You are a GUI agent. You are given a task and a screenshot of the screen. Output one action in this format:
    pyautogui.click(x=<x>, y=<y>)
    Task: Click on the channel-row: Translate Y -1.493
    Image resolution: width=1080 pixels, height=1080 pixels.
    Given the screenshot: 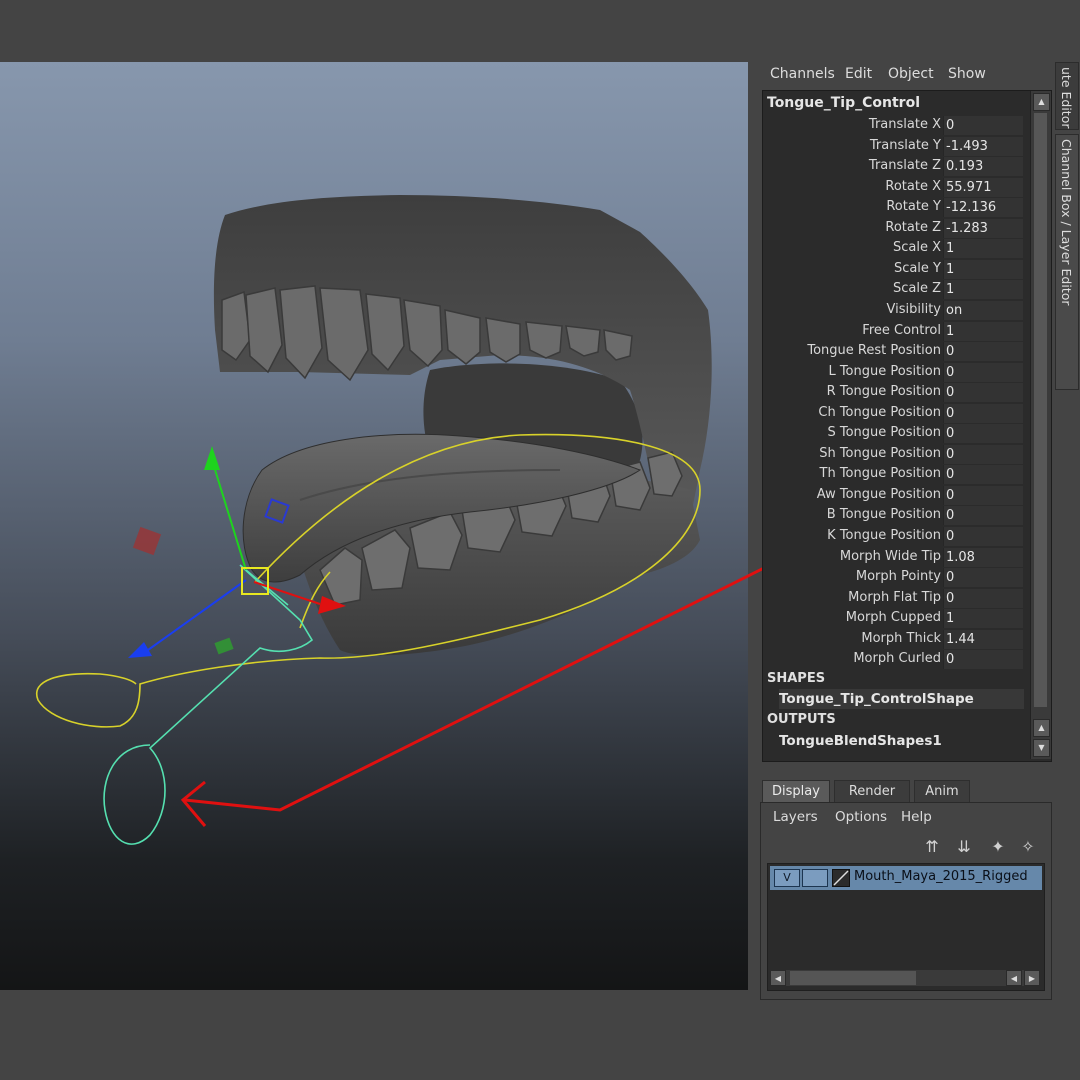 What is the action you would take?
    pyautogui.click(x=894, y=146)
    